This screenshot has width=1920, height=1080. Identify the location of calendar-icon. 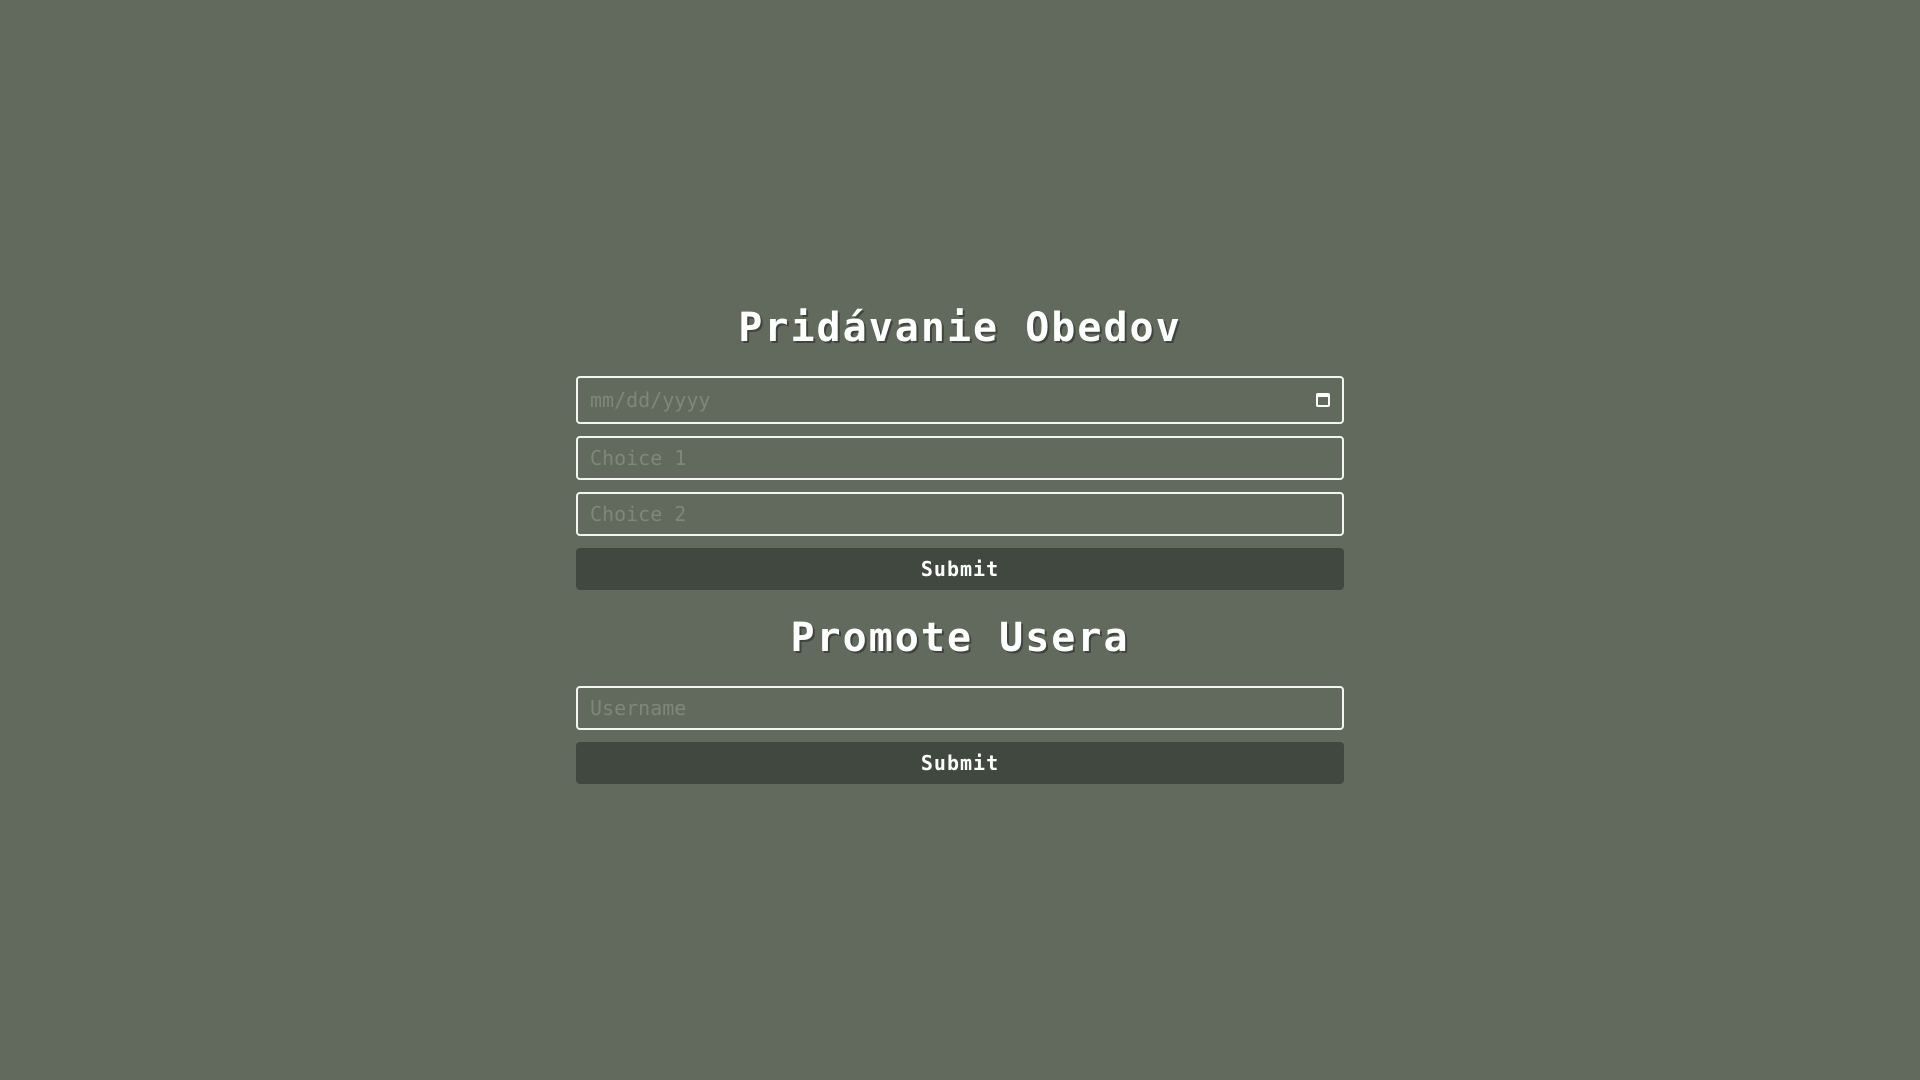
(1323, 400).